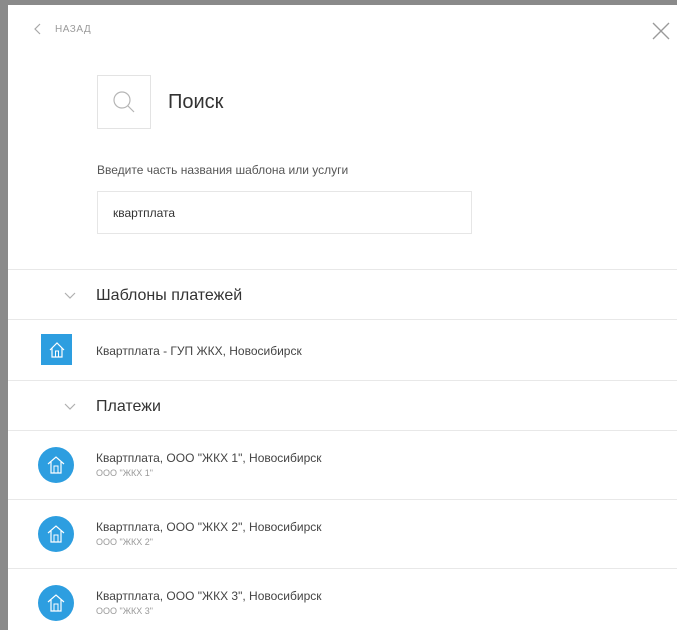 This screenshot has height=630, width=677. Describe the element at coordinates (169, 295) in the screenshot. I see `section-templates-label: Шаблоны платежей` at that location.